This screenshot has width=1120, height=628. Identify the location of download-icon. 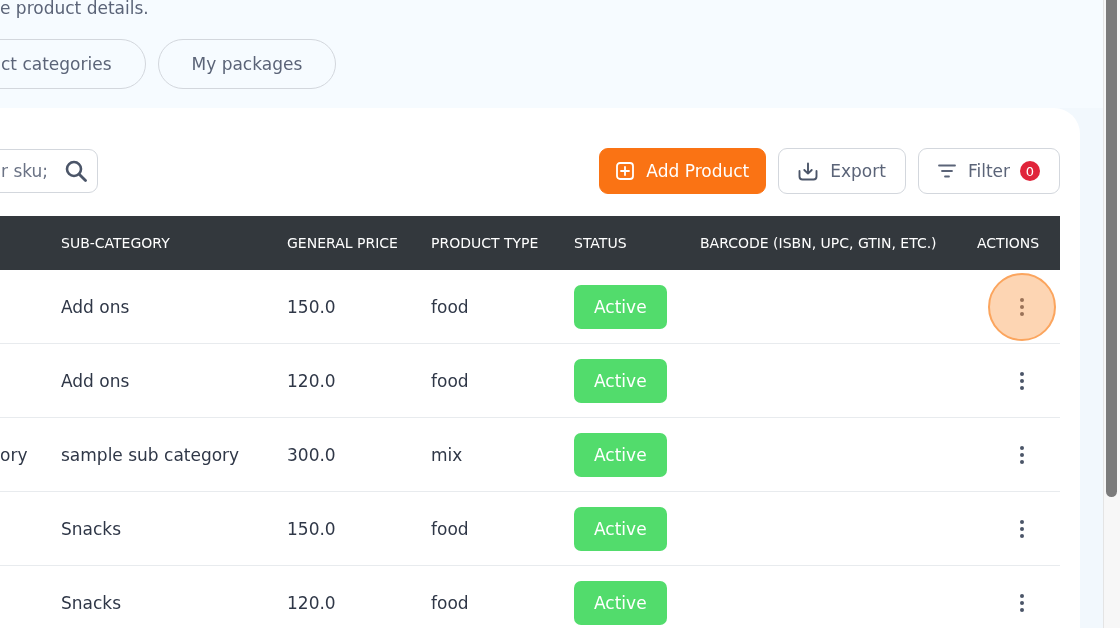
(808, 171).